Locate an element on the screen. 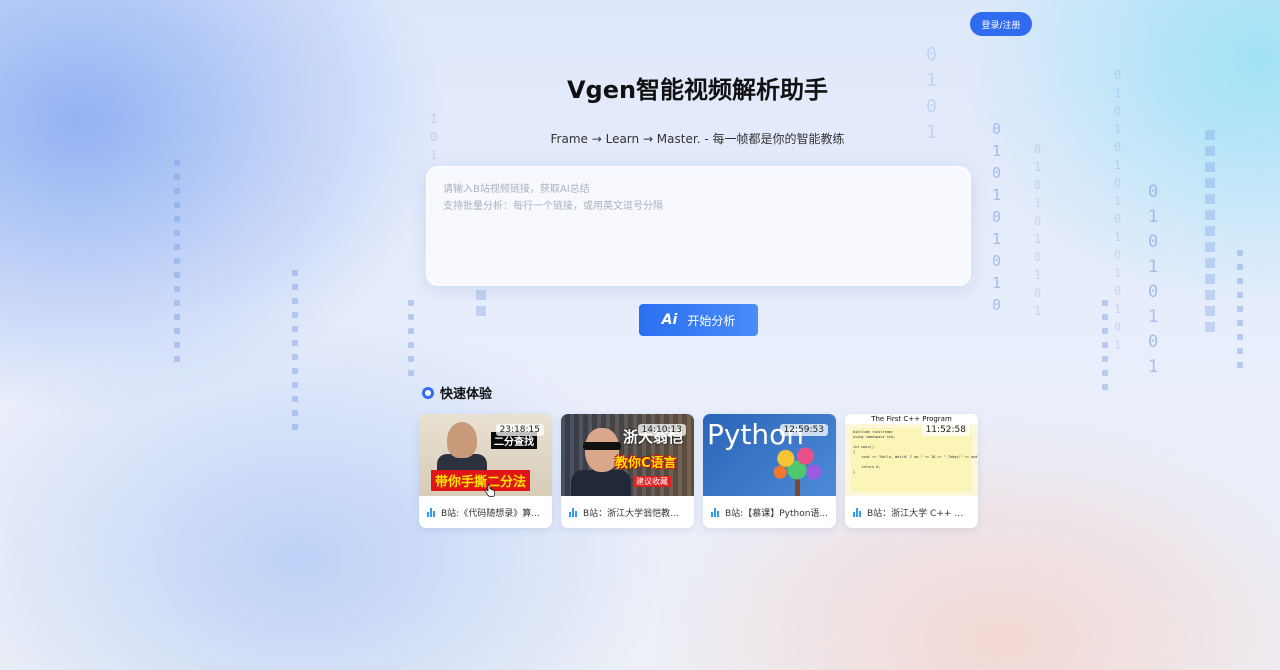 This screenshot has width=1280, height=670. binary-stream-decoration: 0 1 0 1 0 1 0 1 0 1 0 1 0 1 0 1 is located at coordinates (1118, 210).